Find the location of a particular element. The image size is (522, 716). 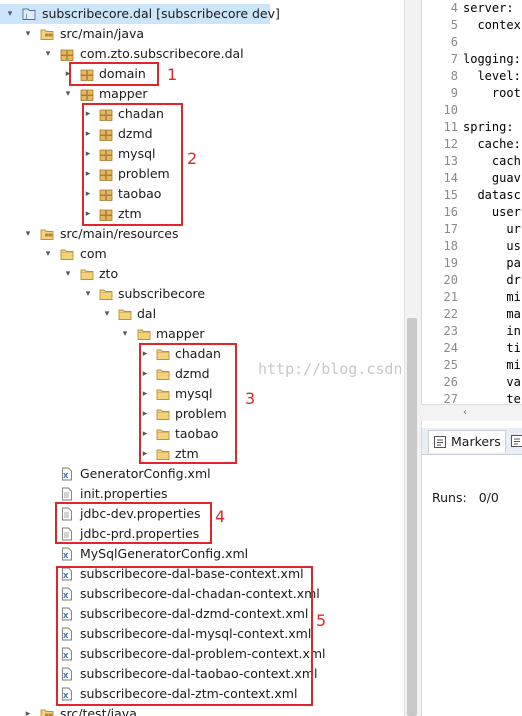

line-number: 24 is located at coordinates (450, 348).